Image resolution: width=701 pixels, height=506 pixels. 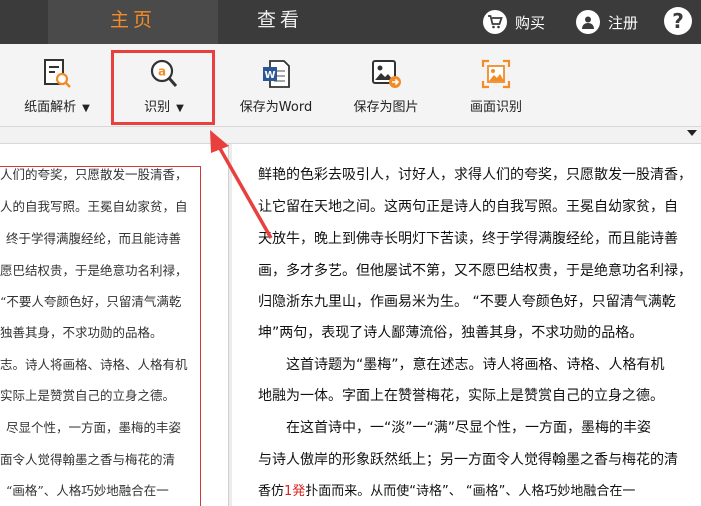 What do you see at coordinates (451, 333) in the screenshot?
I see `recognized-text-line: 坤”两句，表现了诗人鄙薄流俗，独善其身，不求功勋的品格。` at bounding box center [451, 333].